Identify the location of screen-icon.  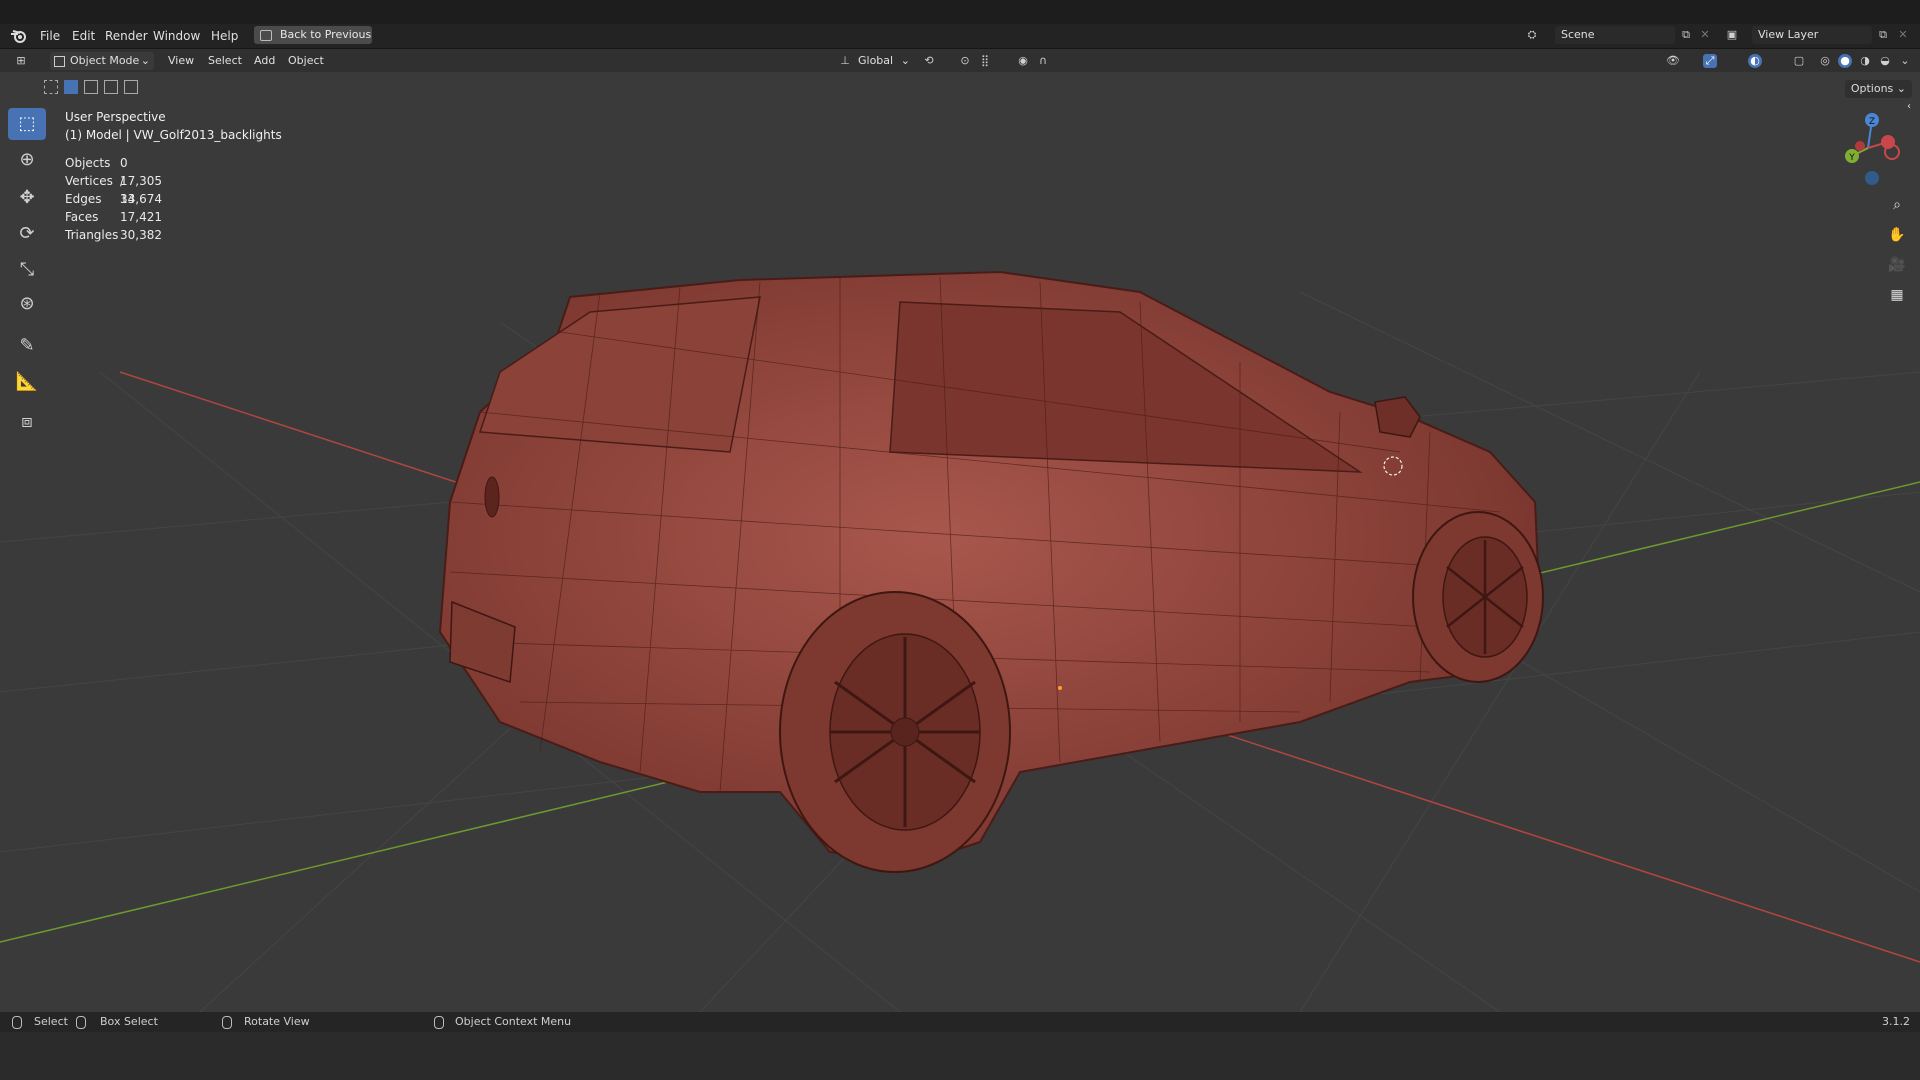
(266, 35).